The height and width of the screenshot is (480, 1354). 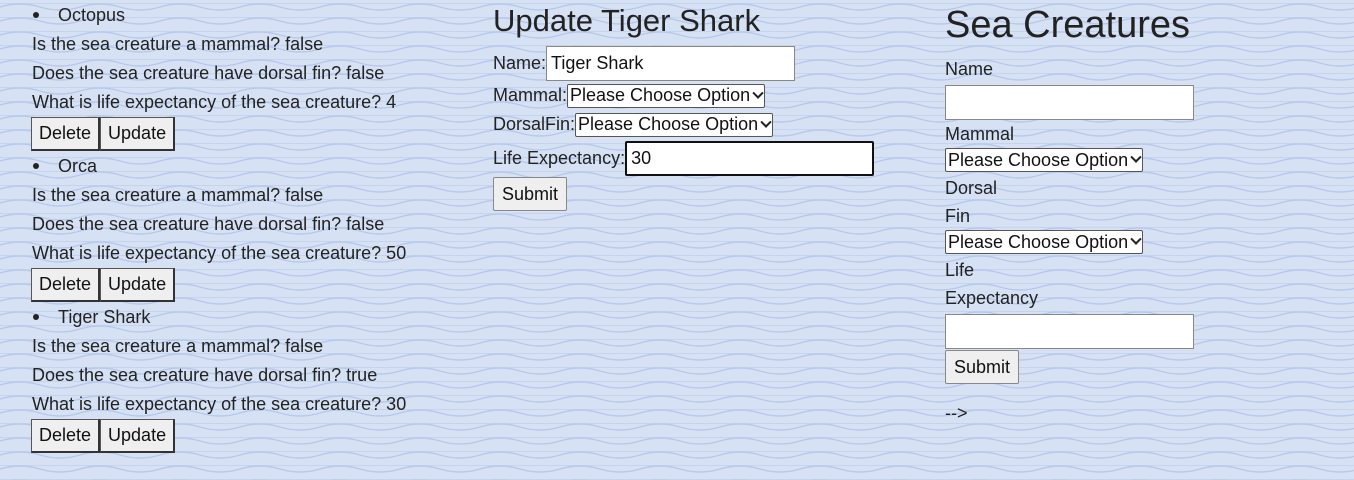 I want to click on update-form-title: Update Tiger Shark, so click(x=627, y=20).